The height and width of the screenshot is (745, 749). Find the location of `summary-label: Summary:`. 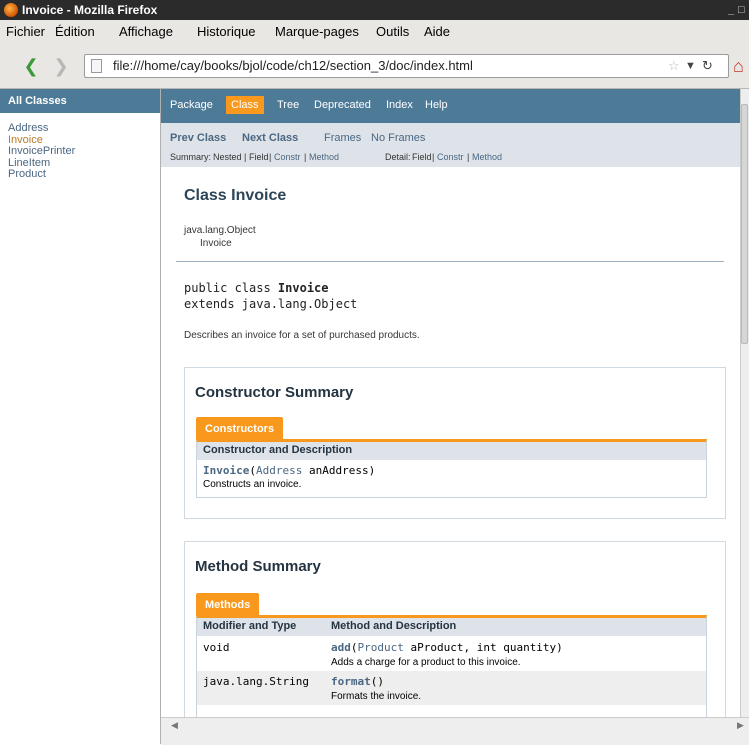

summary-label: Summary: is located at coordinates (191, 157).